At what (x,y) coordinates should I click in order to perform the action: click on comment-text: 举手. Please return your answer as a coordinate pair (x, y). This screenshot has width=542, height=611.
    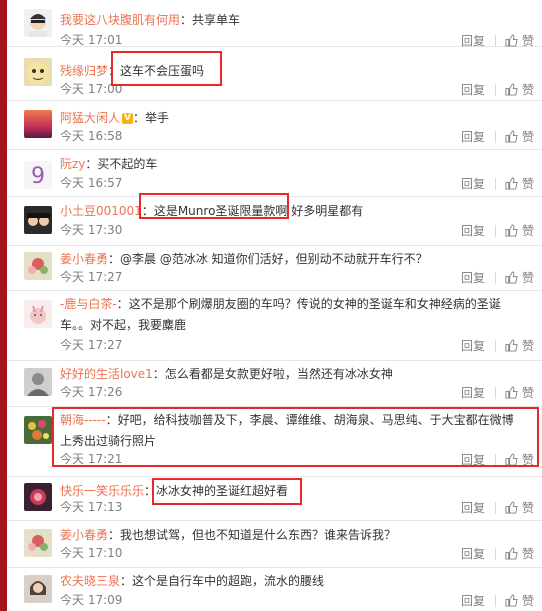
    Looking at the image, I should click on (157, 118).